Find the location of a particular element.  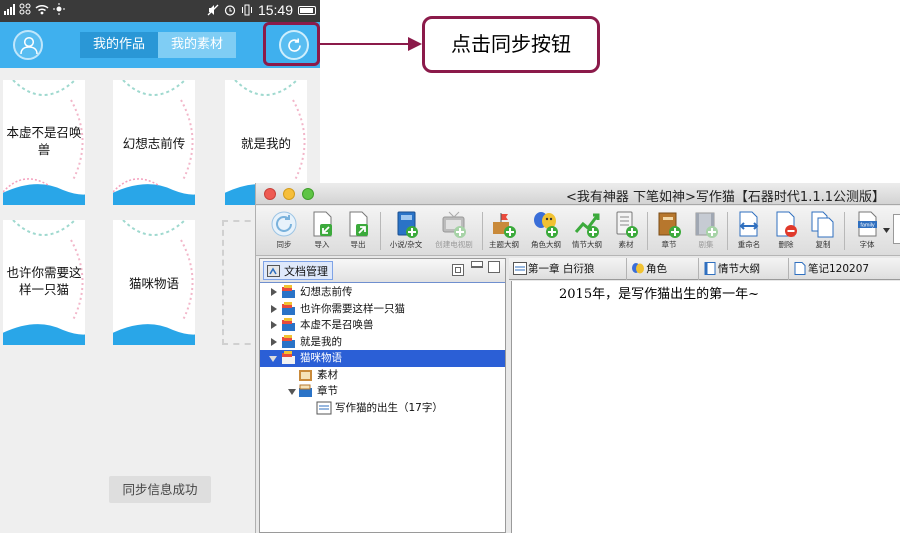

character-icon is located at coordinates (638, 268).